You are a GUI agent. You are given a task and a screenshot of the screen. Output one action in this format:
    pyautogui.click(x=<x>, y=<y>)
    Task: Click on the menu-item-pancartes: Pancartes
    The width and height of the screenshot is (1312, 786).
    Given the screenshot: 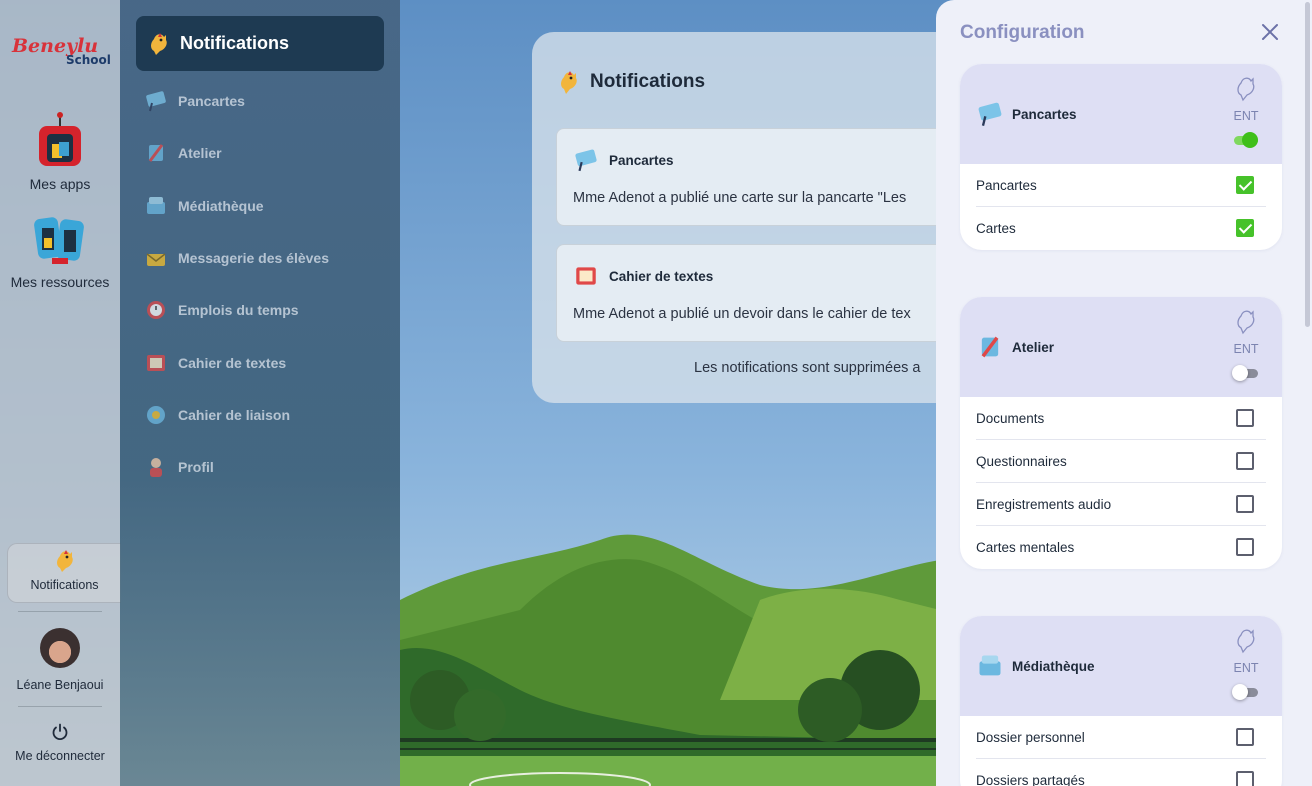 What is the action you would take?
    pyautogui.click(x=194, y=101)
    